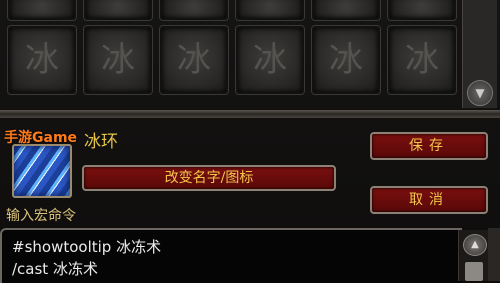 This screenshot has height=283, width=500. I want to click on scroll-down-icon: ▼, so click(480, 93).